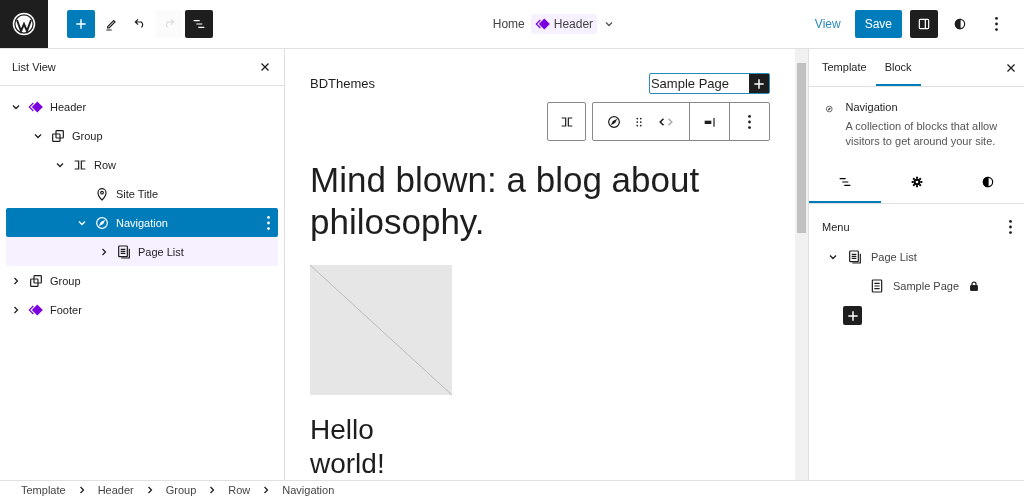 This screenshot has height=499, width=1024. What do you see at coordinates (142, 106) in the screenshot?
I see `list-view-item: Header` at bounding box center [142, 106].